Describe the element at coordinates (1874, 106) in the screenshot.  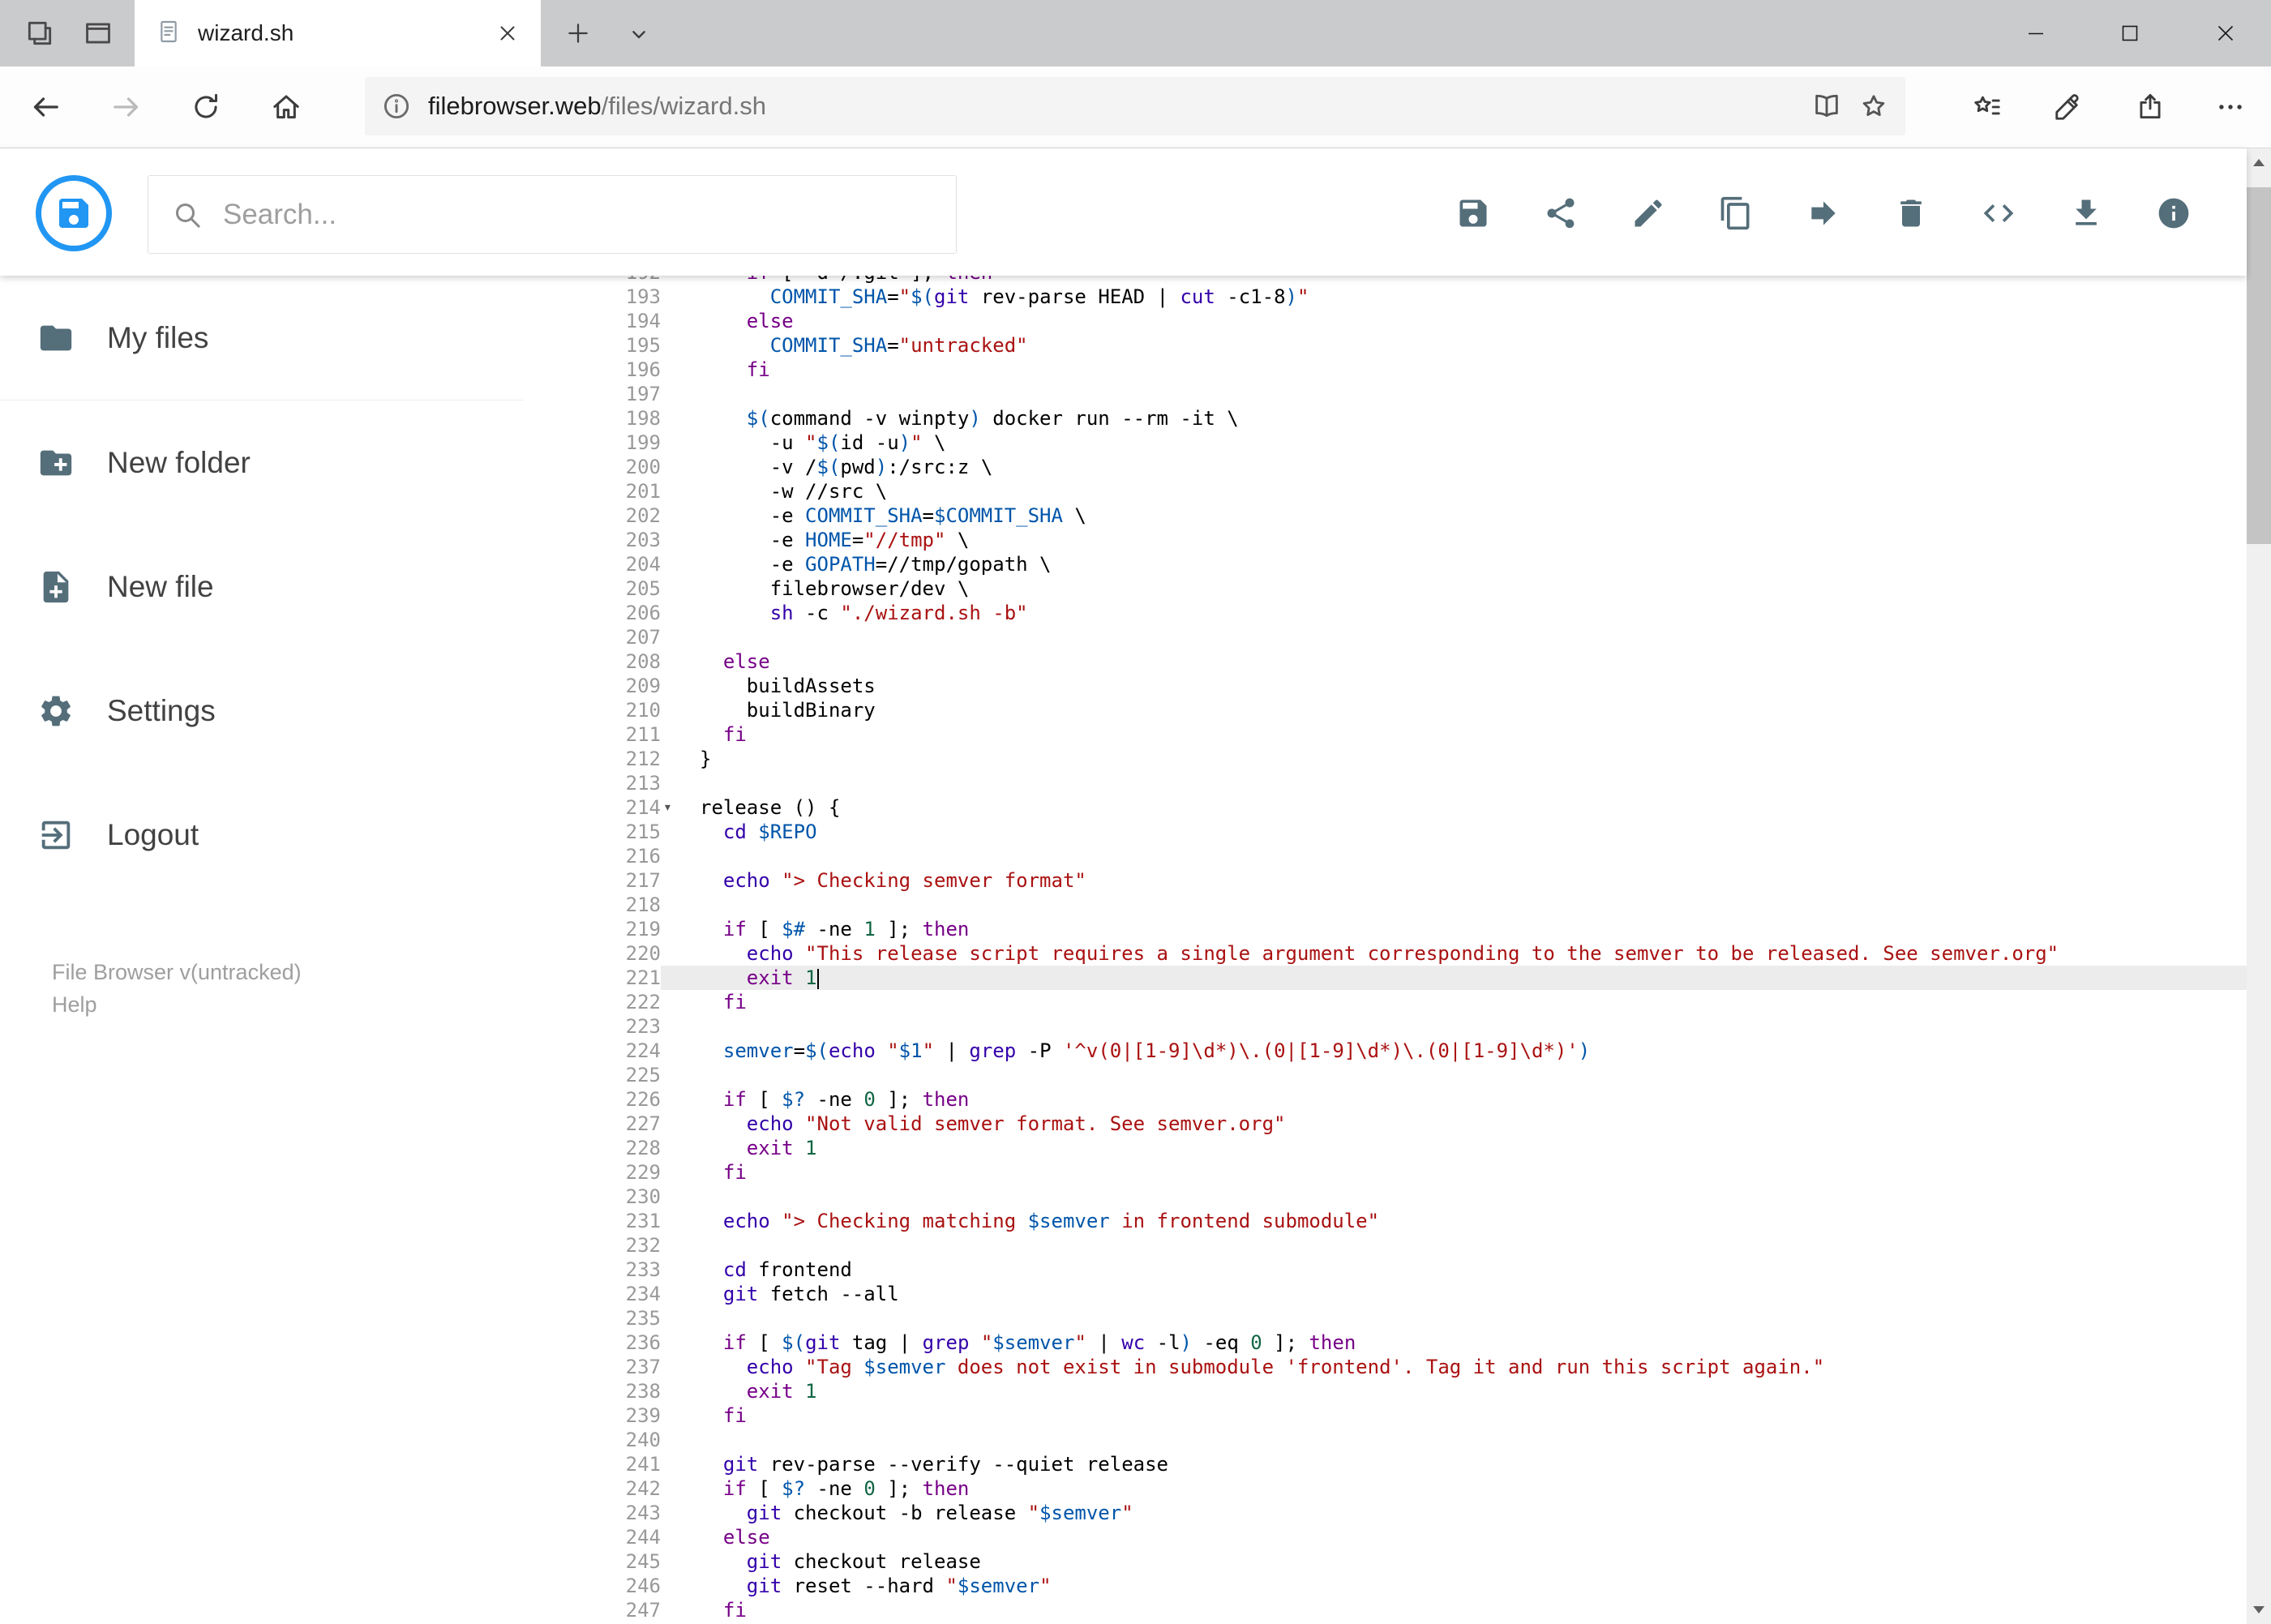
I see `favorite-star-icon` at that location.